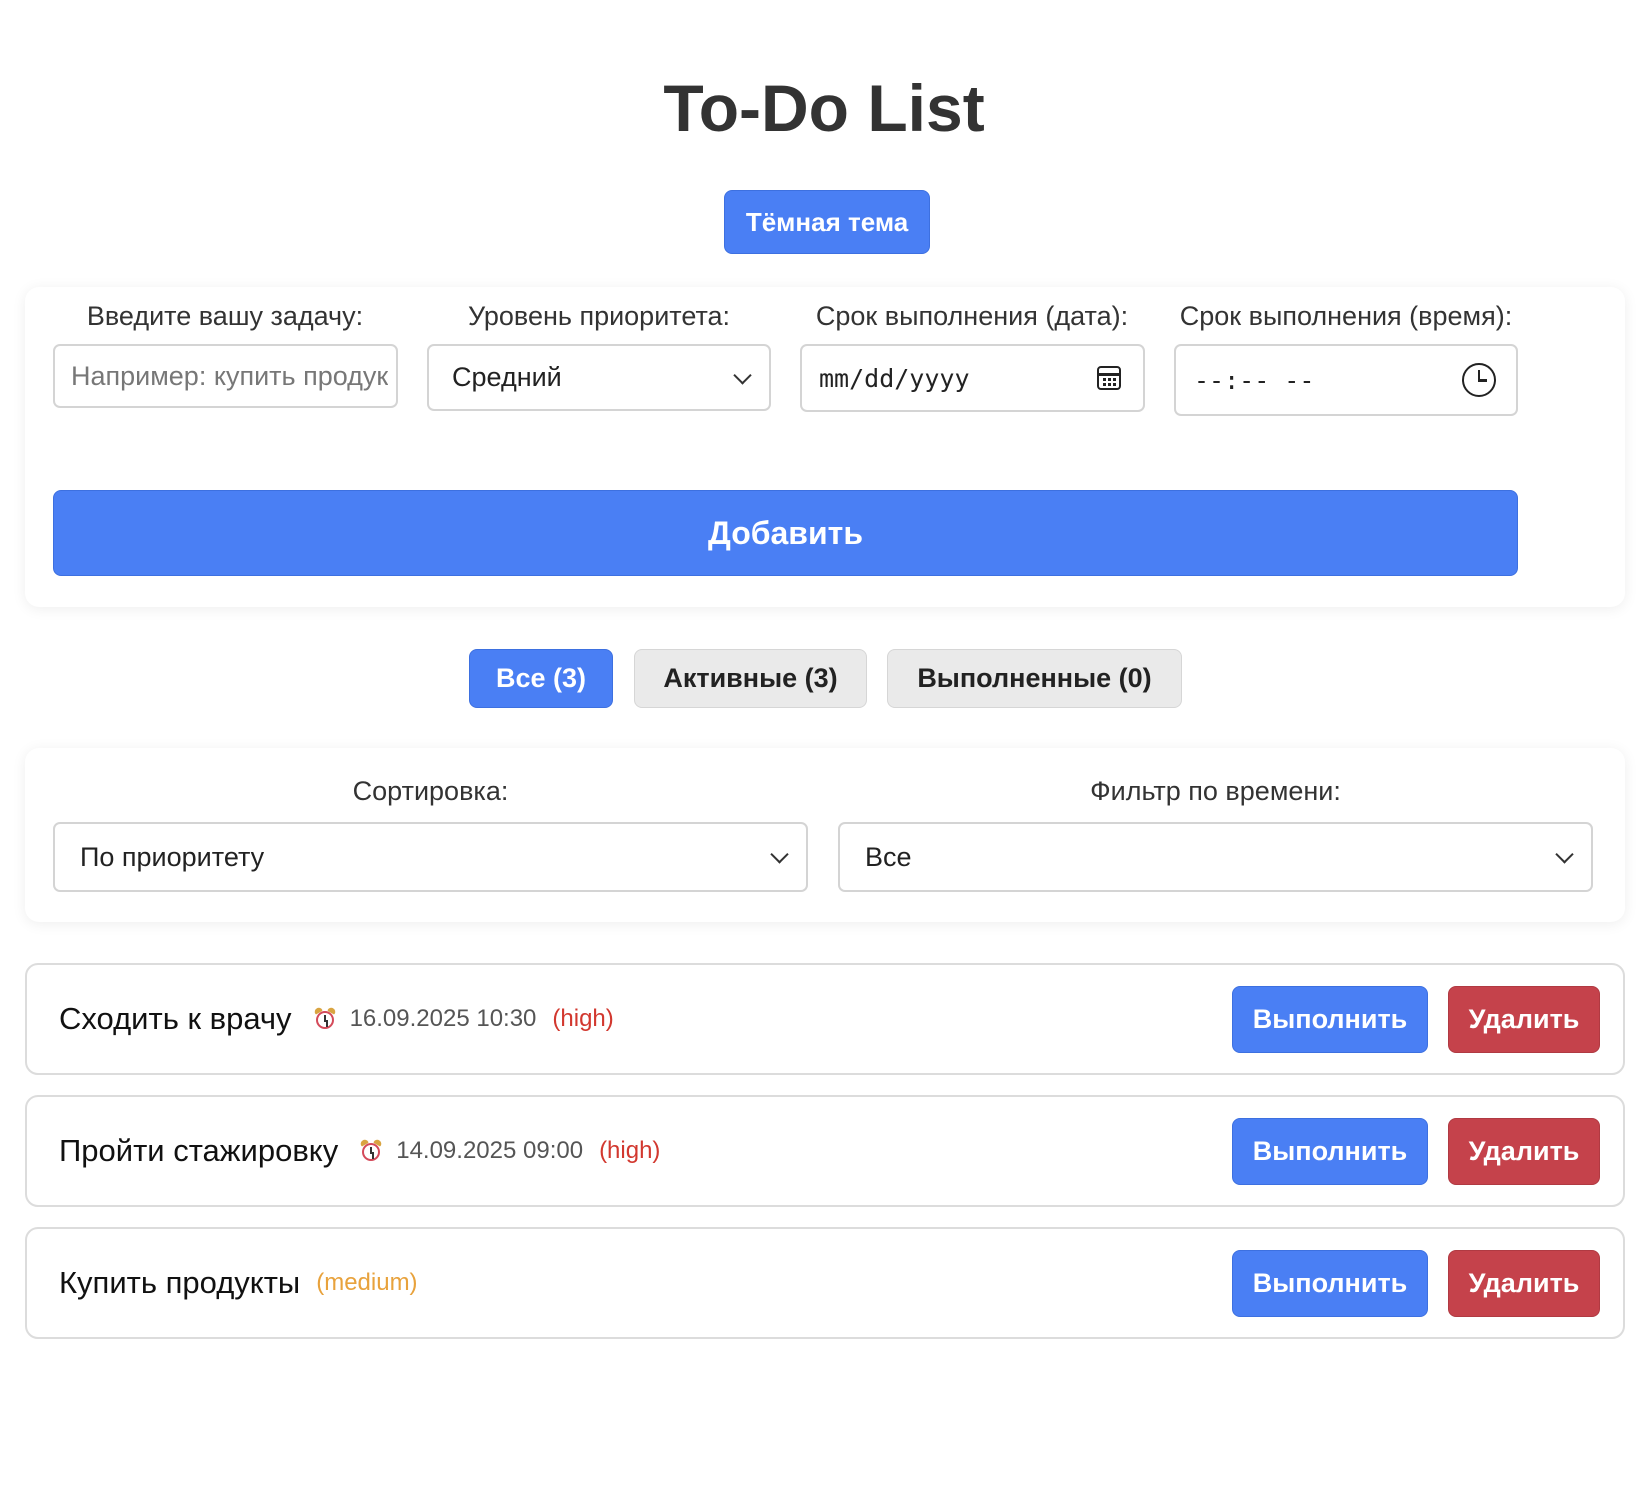  Describe the element at coordinates (507, 377) in the screenshot. I see `priority-select-value: Средний` at that location.